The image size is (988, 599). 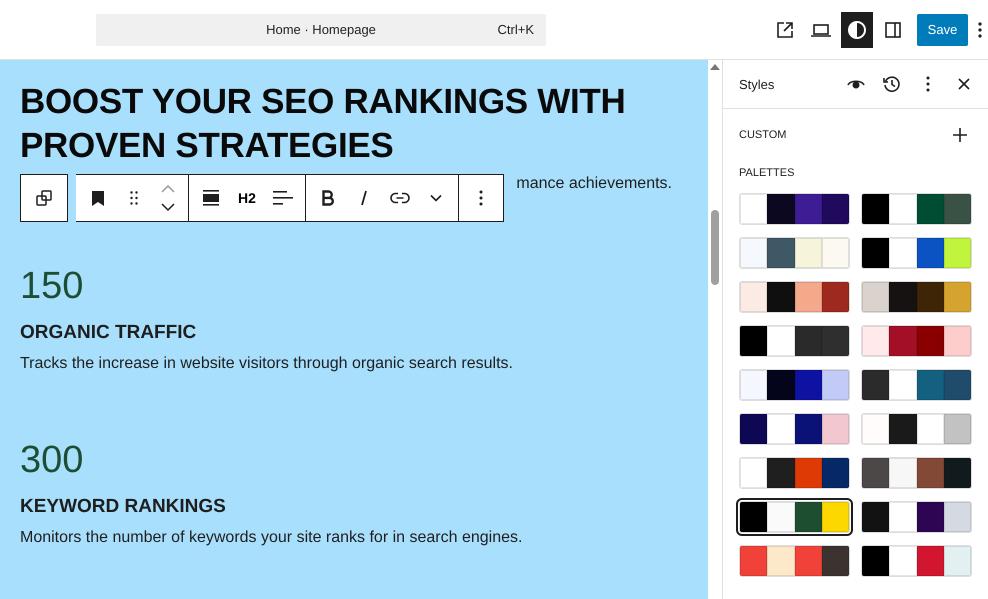 I want to click on panel-title: Styles, so click(x=756, y=84).